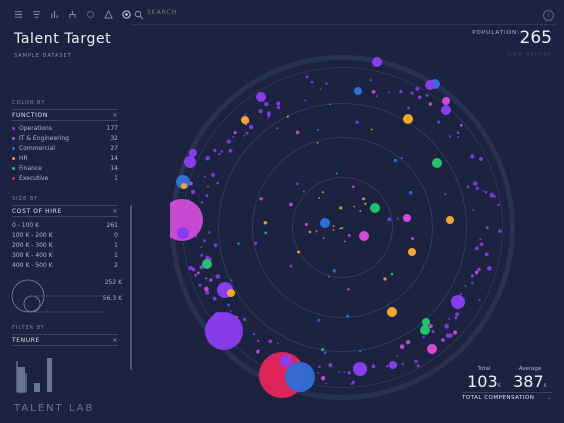  Describe the element at coordinates (548, 15) in the screenshot. I see `info-icon: i` at that location.